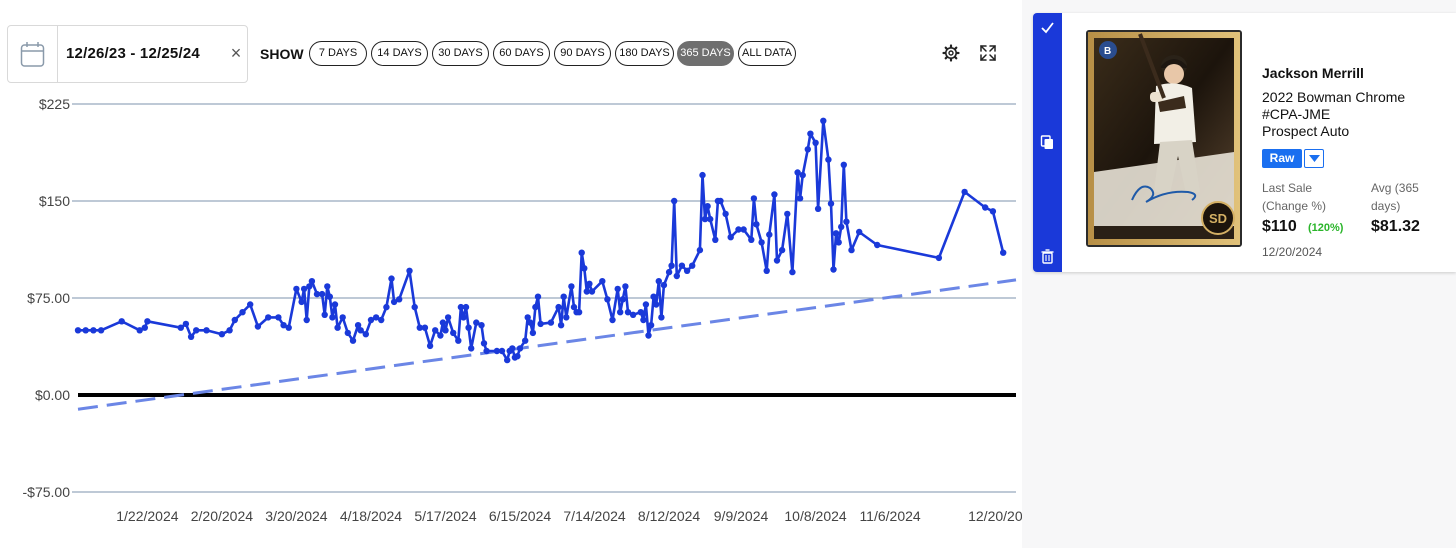 The image size is (1456, 548). What do you see at coordinates (147, 516) in the screenshot?
I see `x-tick-label: 1/22/2024` at bounding box center [147, 516].